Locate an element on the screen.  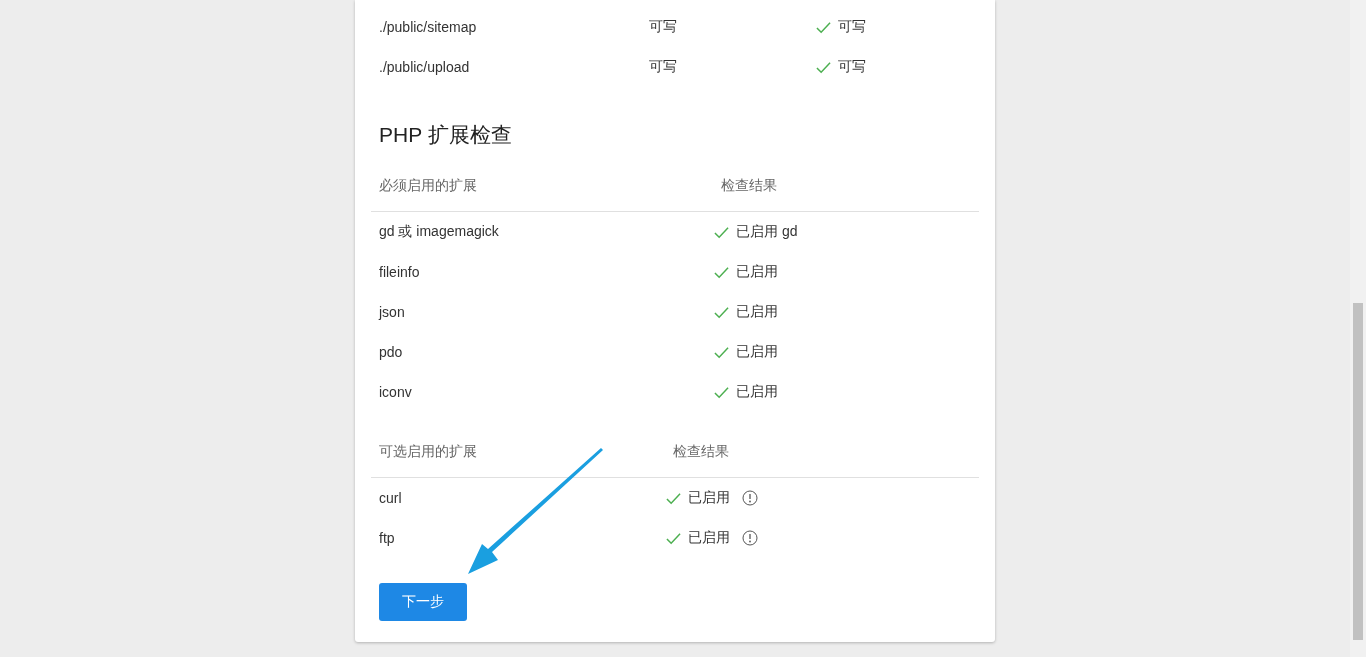
section-title: PHP 扩展检查 is located at coordinates (446, 135).